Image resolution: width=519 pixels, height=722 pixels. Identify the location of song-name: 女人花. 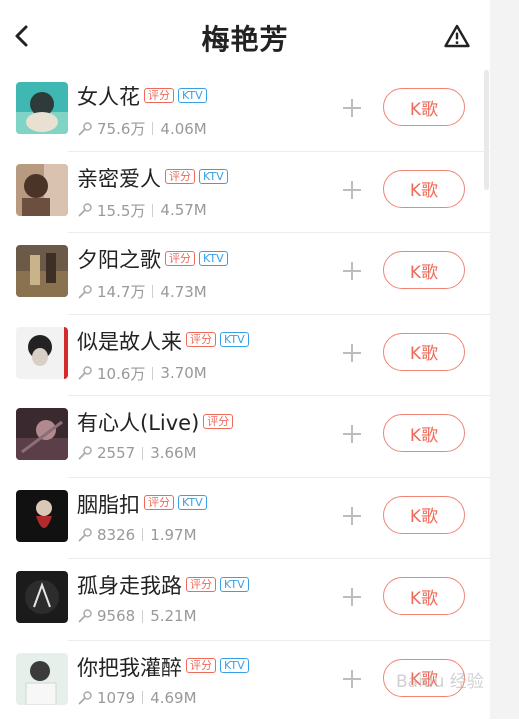
(108, 97).